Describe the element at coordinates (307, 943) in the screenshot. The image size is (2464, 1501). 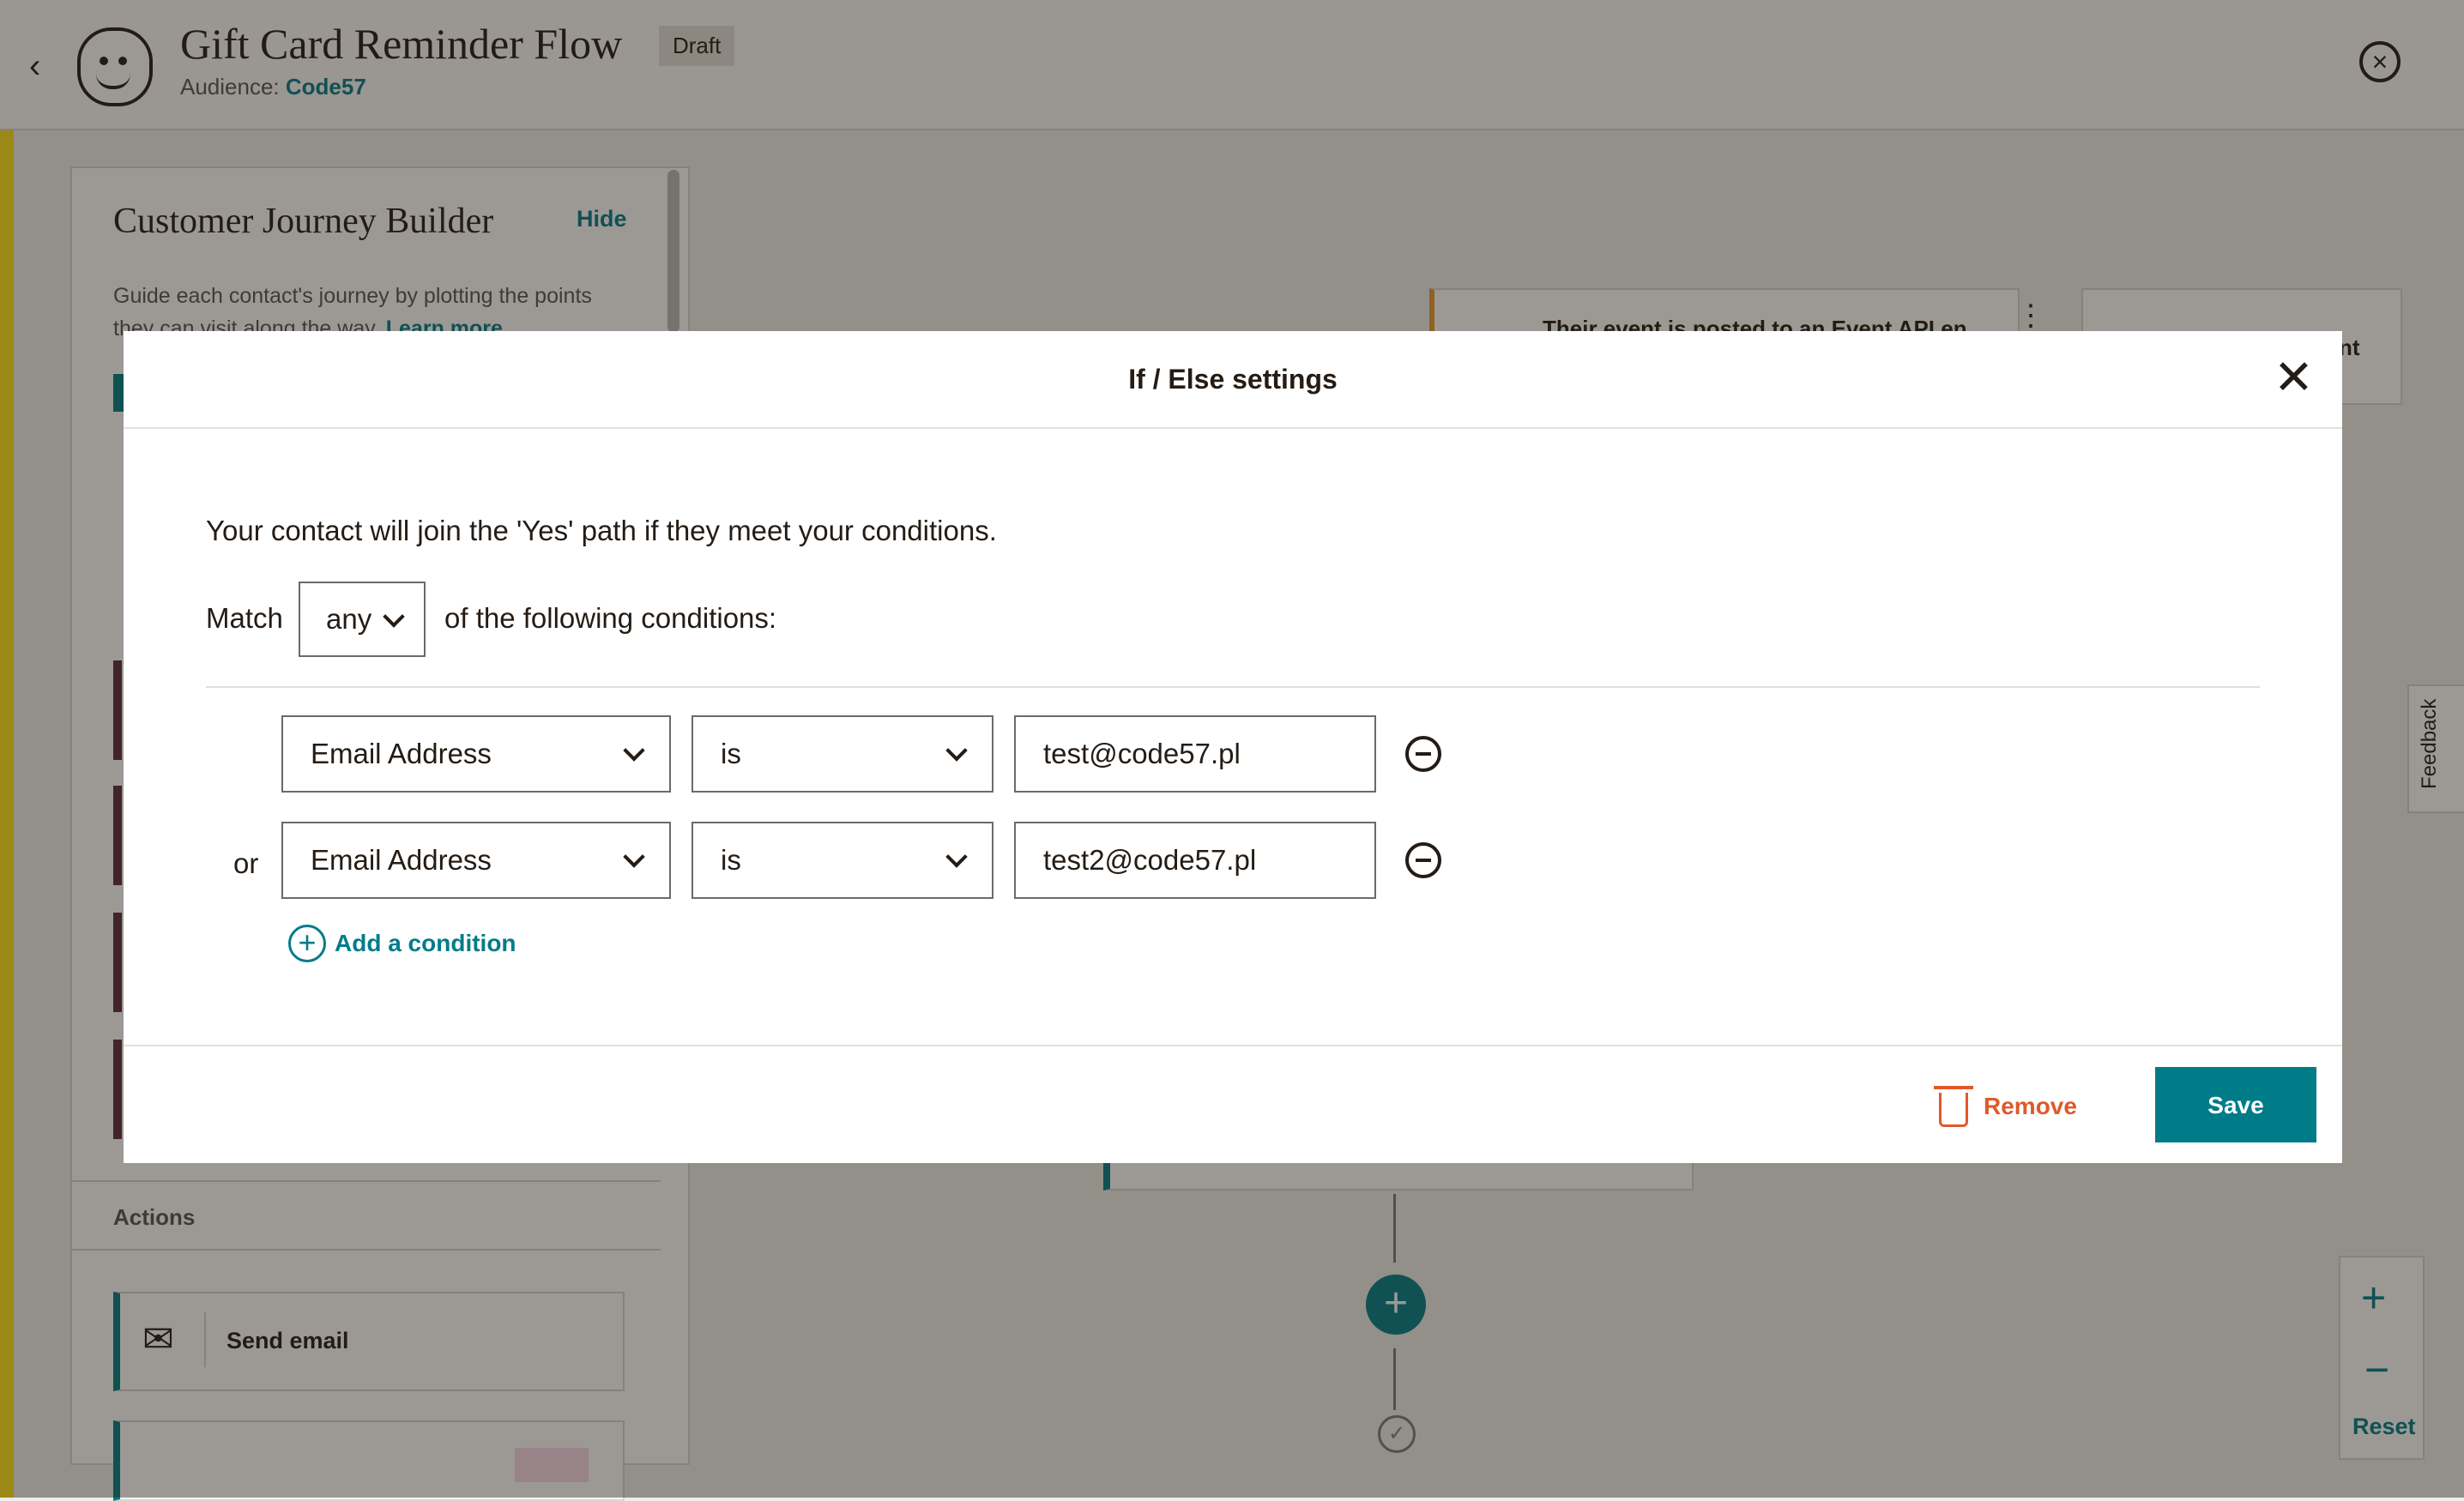
I see `plus-circle-icon: +` at that location.